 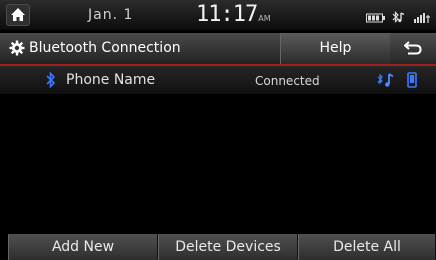 I want to click on bottom-action-bar: Add New Delete Devices Delete All, so click(x=218, y=247).